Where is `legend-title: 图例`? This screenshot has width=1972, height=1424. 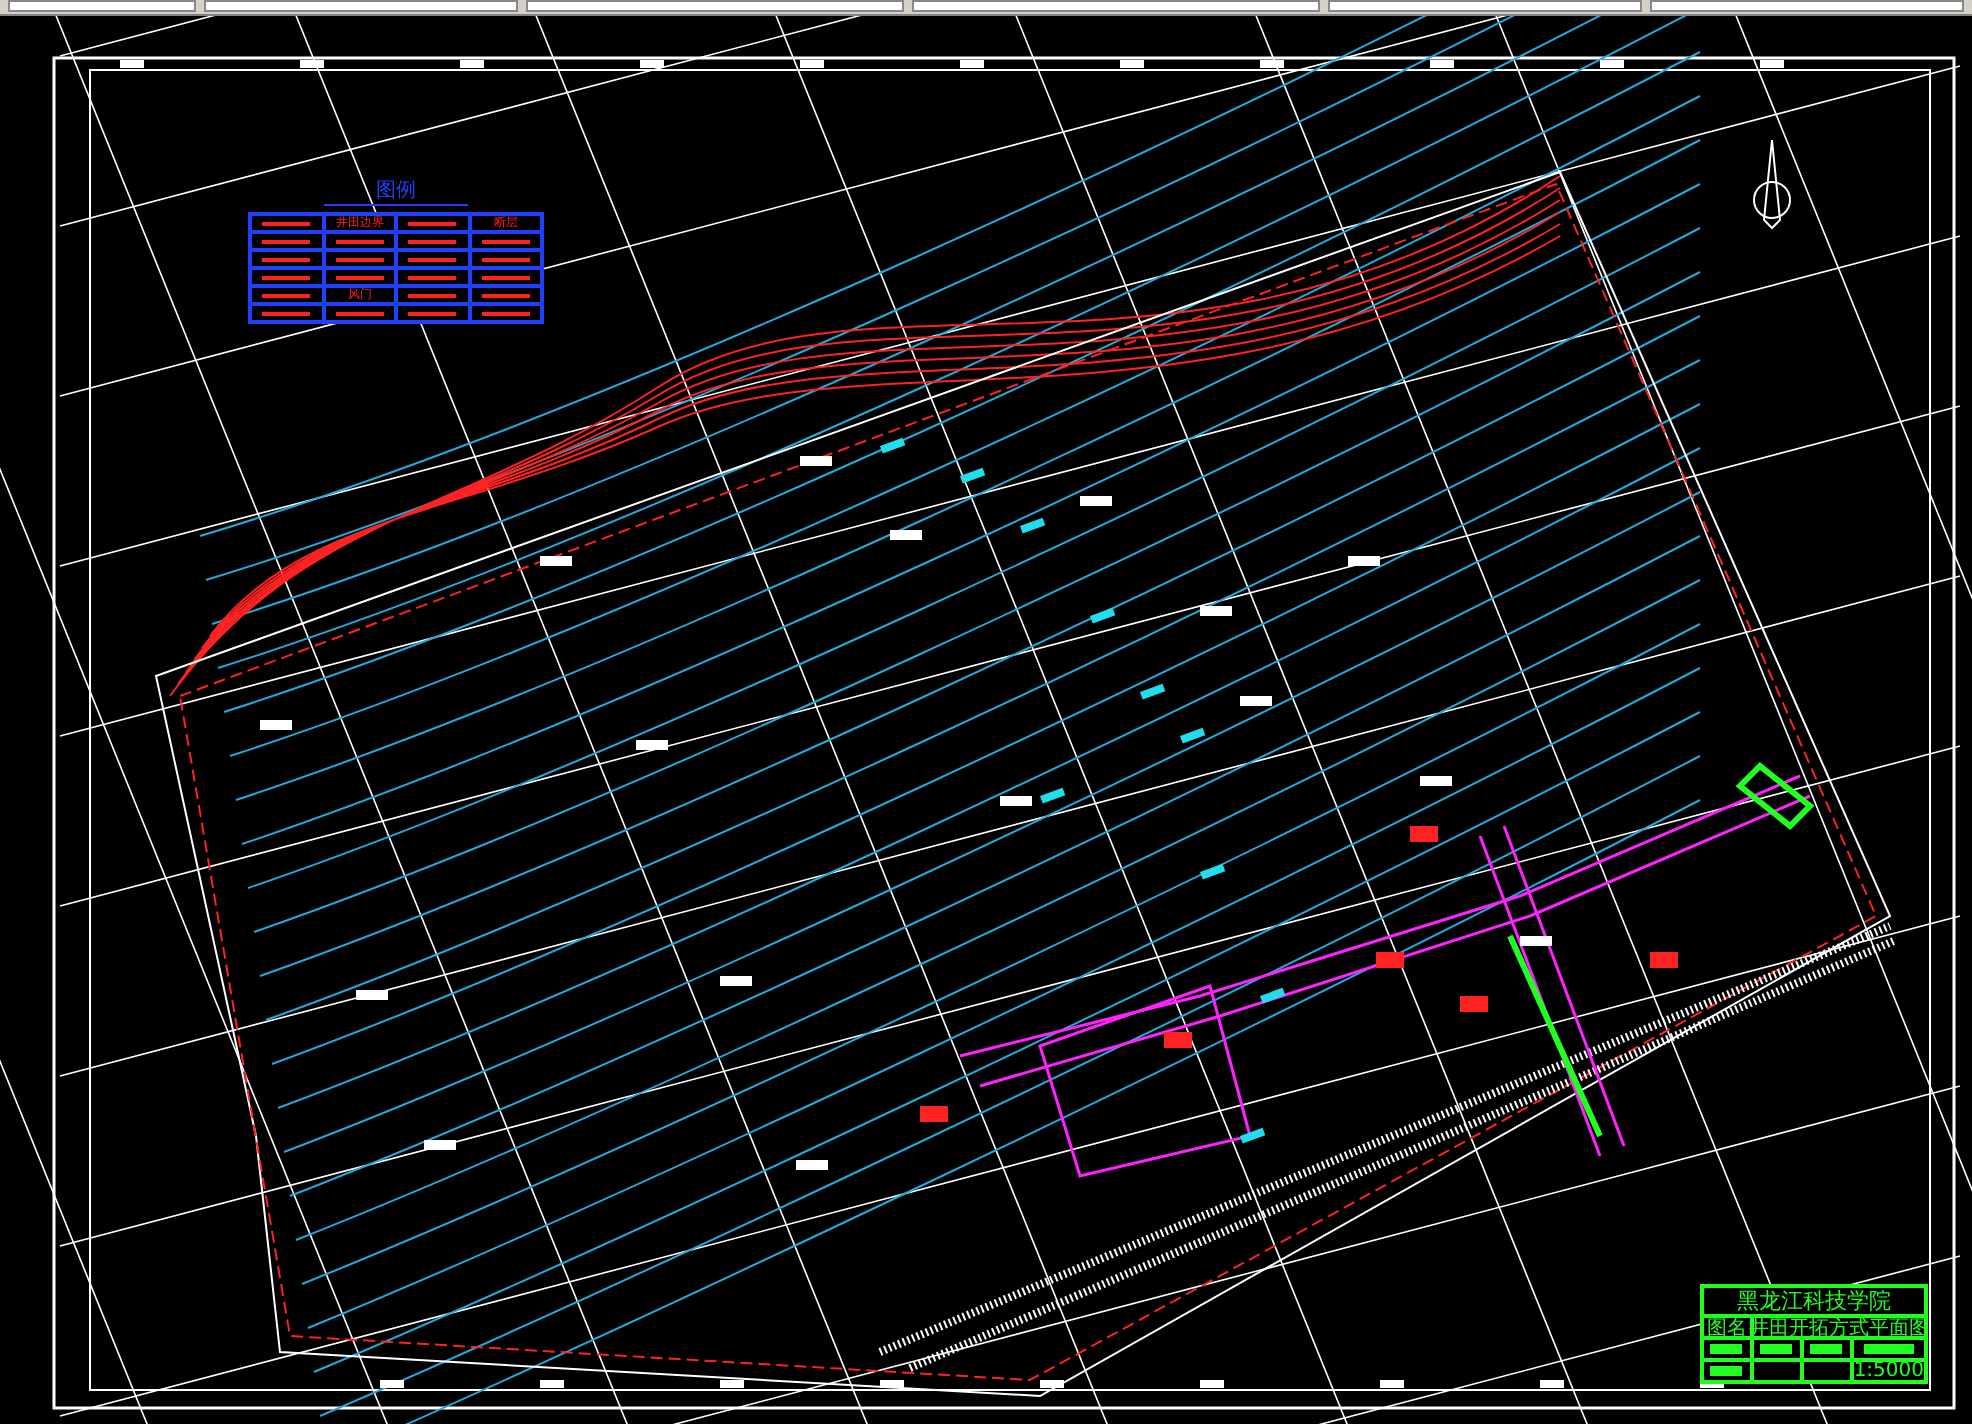 legend-title: 图例 is located at coordinates (396, 193).